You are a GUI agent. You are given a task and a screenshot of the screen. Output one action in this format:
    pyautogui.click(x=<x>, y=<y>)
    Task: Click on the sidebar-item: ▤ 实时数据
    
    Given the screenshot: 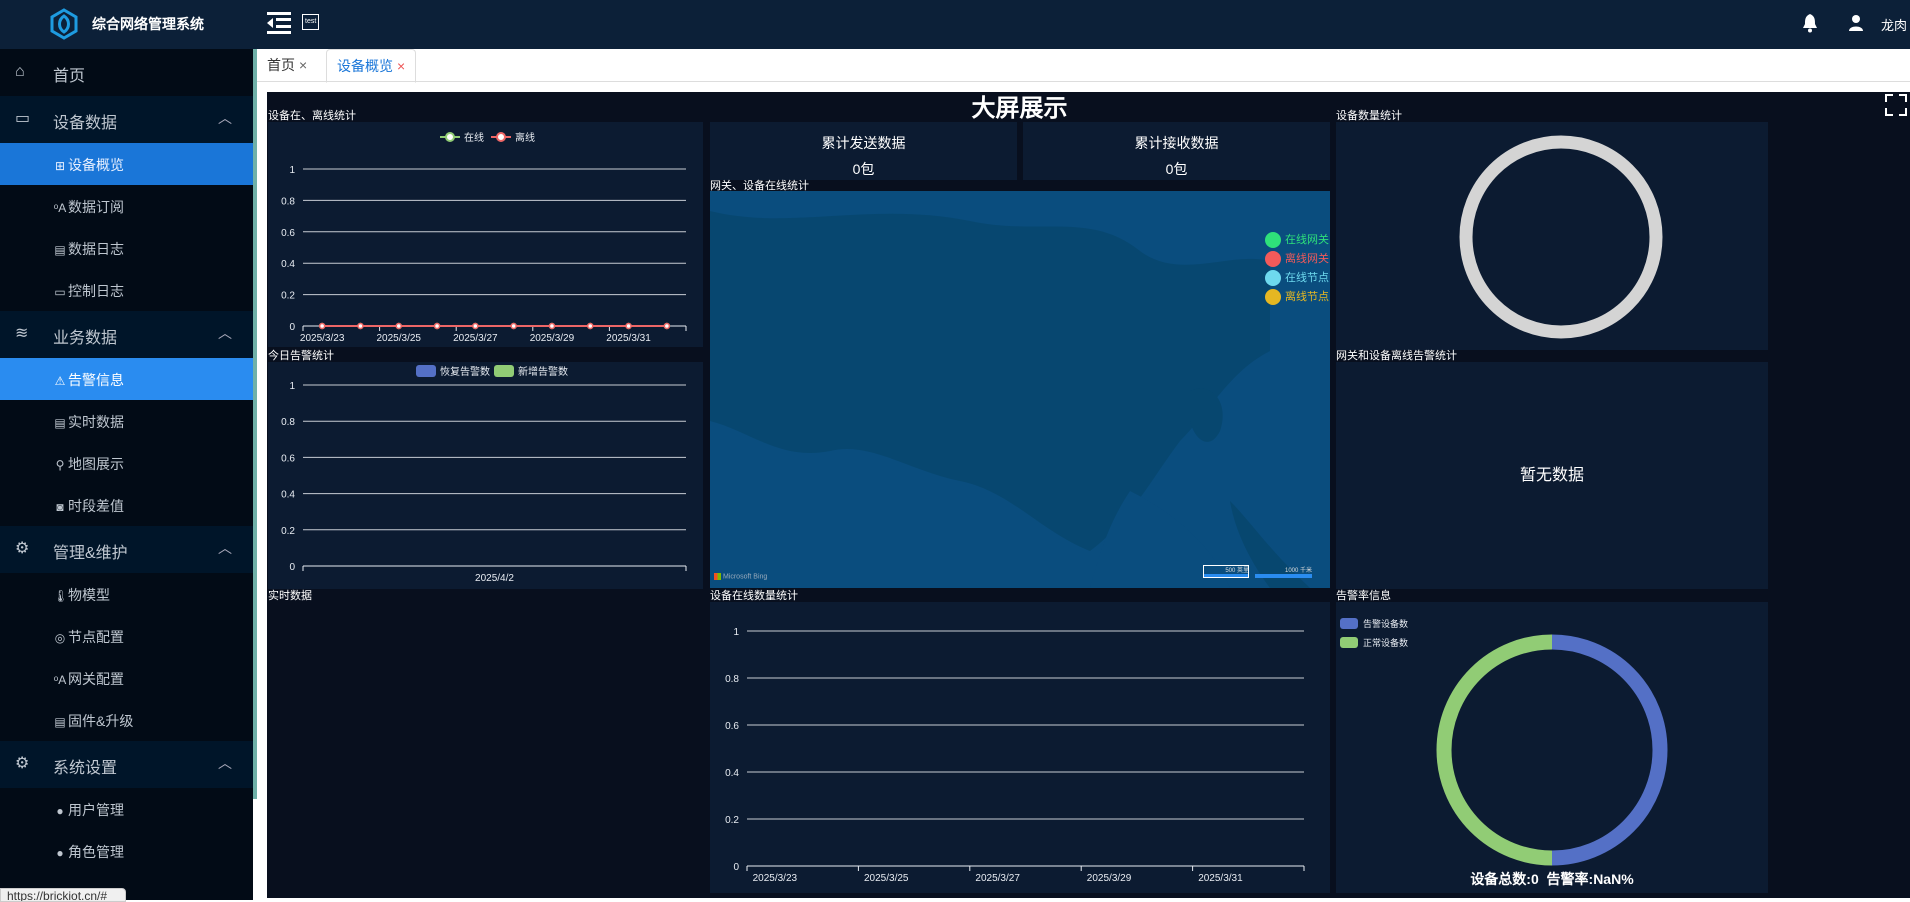 What is the action you would take?
    pyautogui.click(x=126, y=421)
    